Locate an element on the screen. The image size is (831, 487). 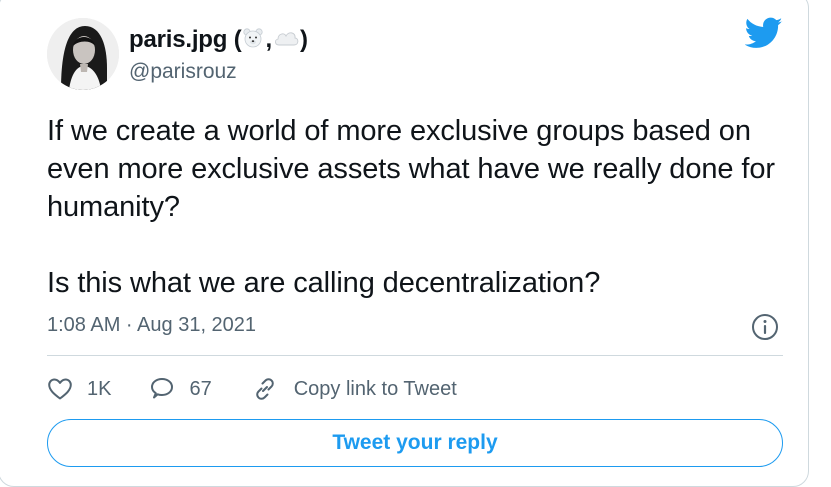
divider is located at coordinates (415, 355).